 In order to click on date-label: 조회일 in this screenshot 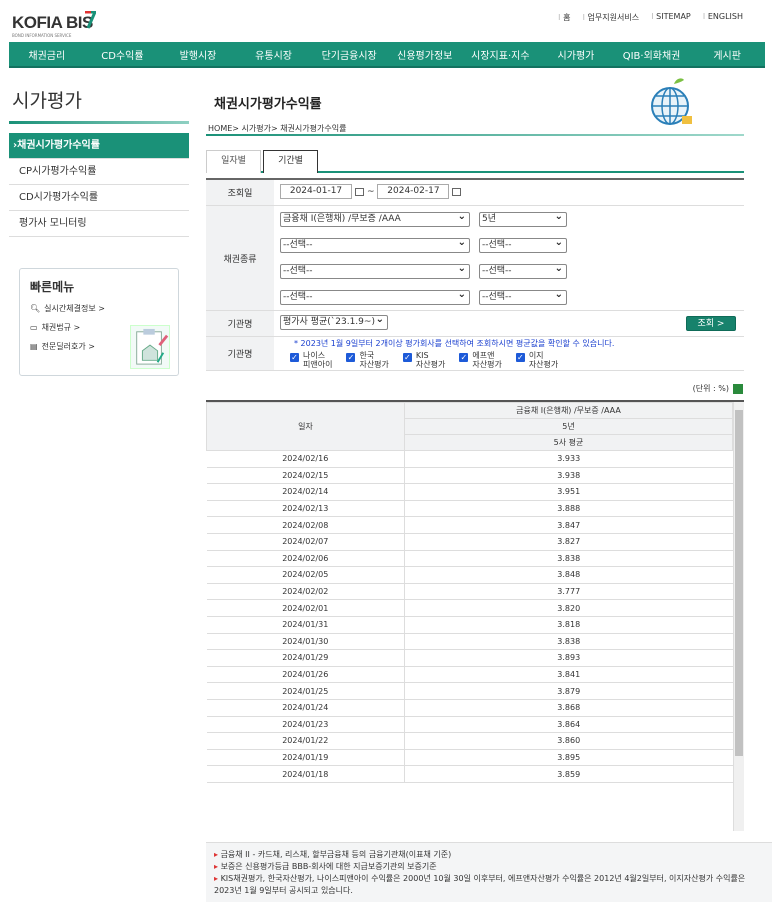, I will do `click(240, 192)`.